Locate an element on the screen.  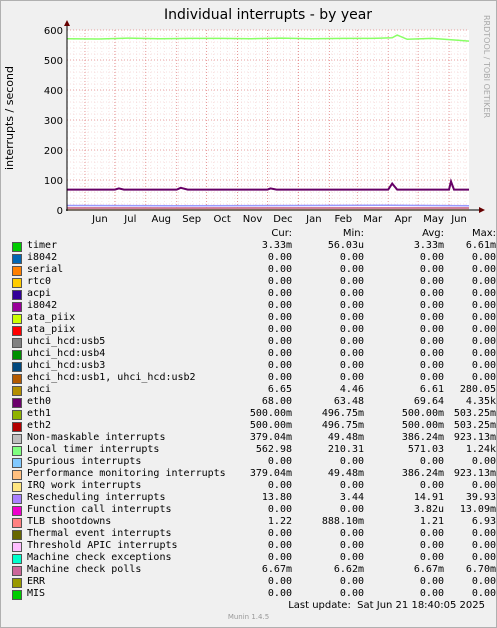
legend-max-value: 6.70m is located at coordinates (480, 569).